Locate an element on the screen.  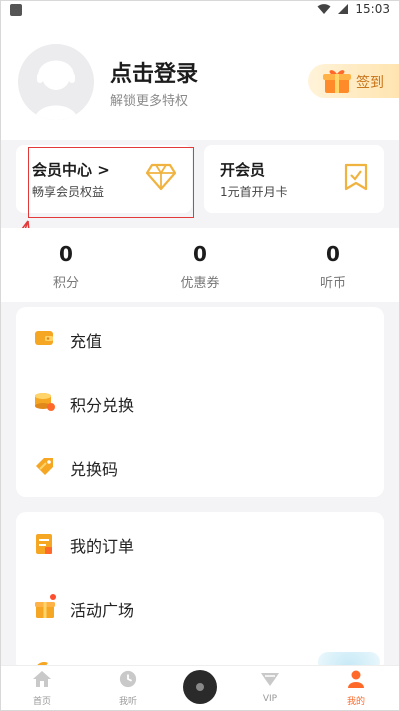
profile-icon is located at coordinates (356, 679).